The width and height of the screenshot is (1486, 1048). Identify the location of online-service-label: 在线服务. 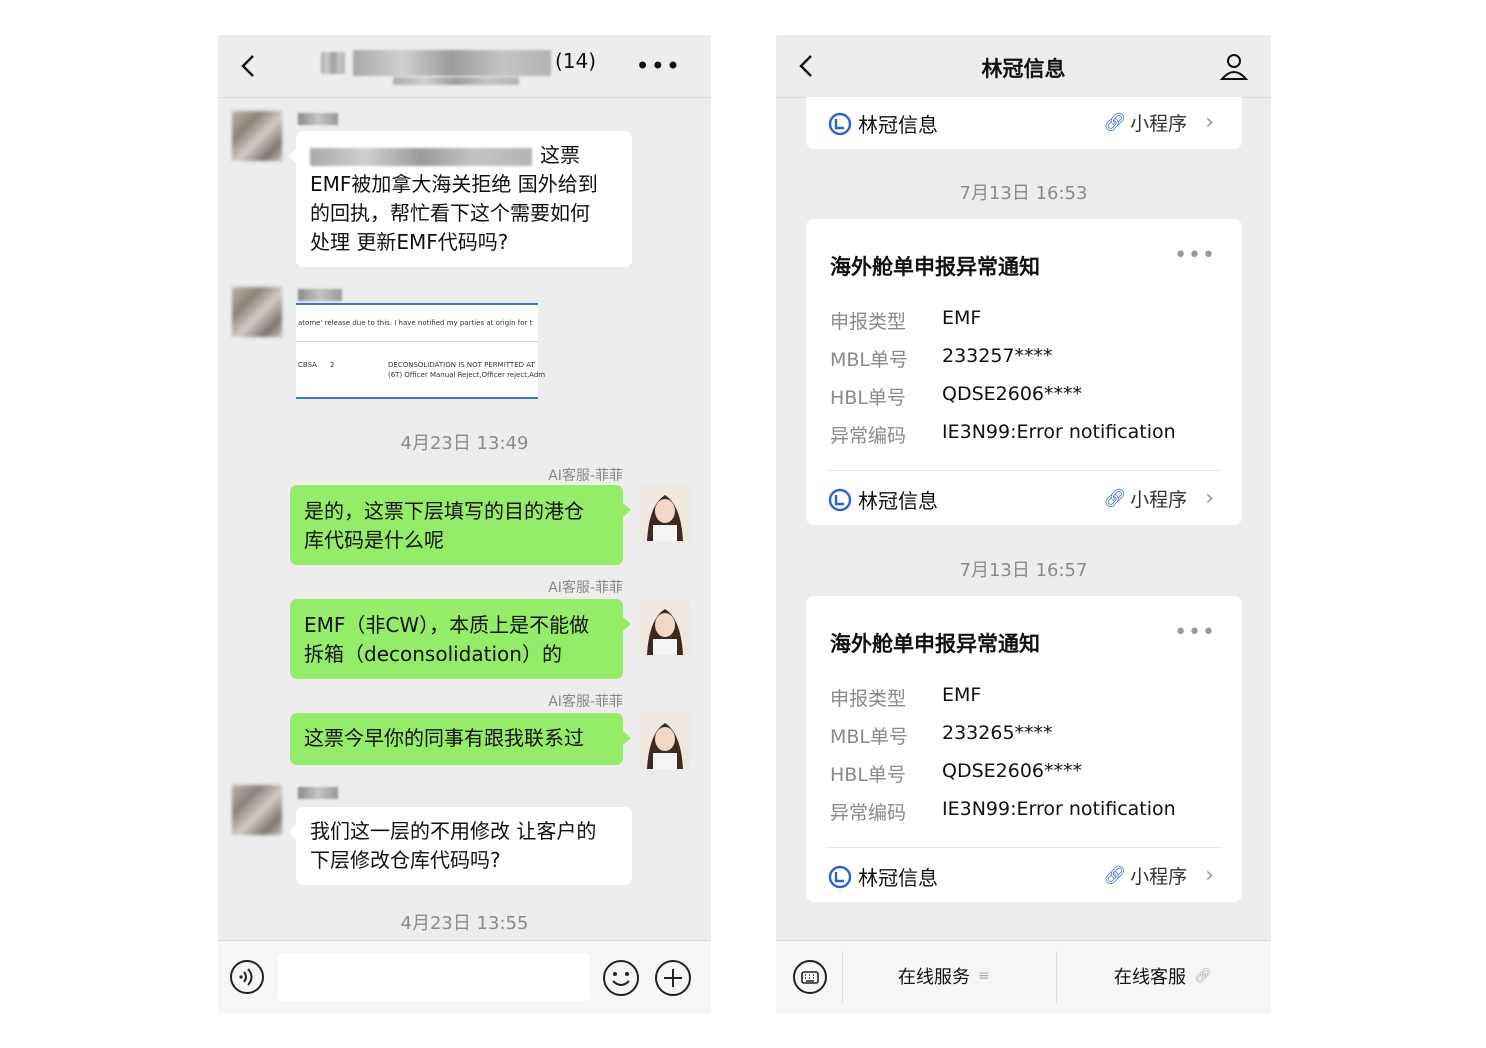
(934, 977).